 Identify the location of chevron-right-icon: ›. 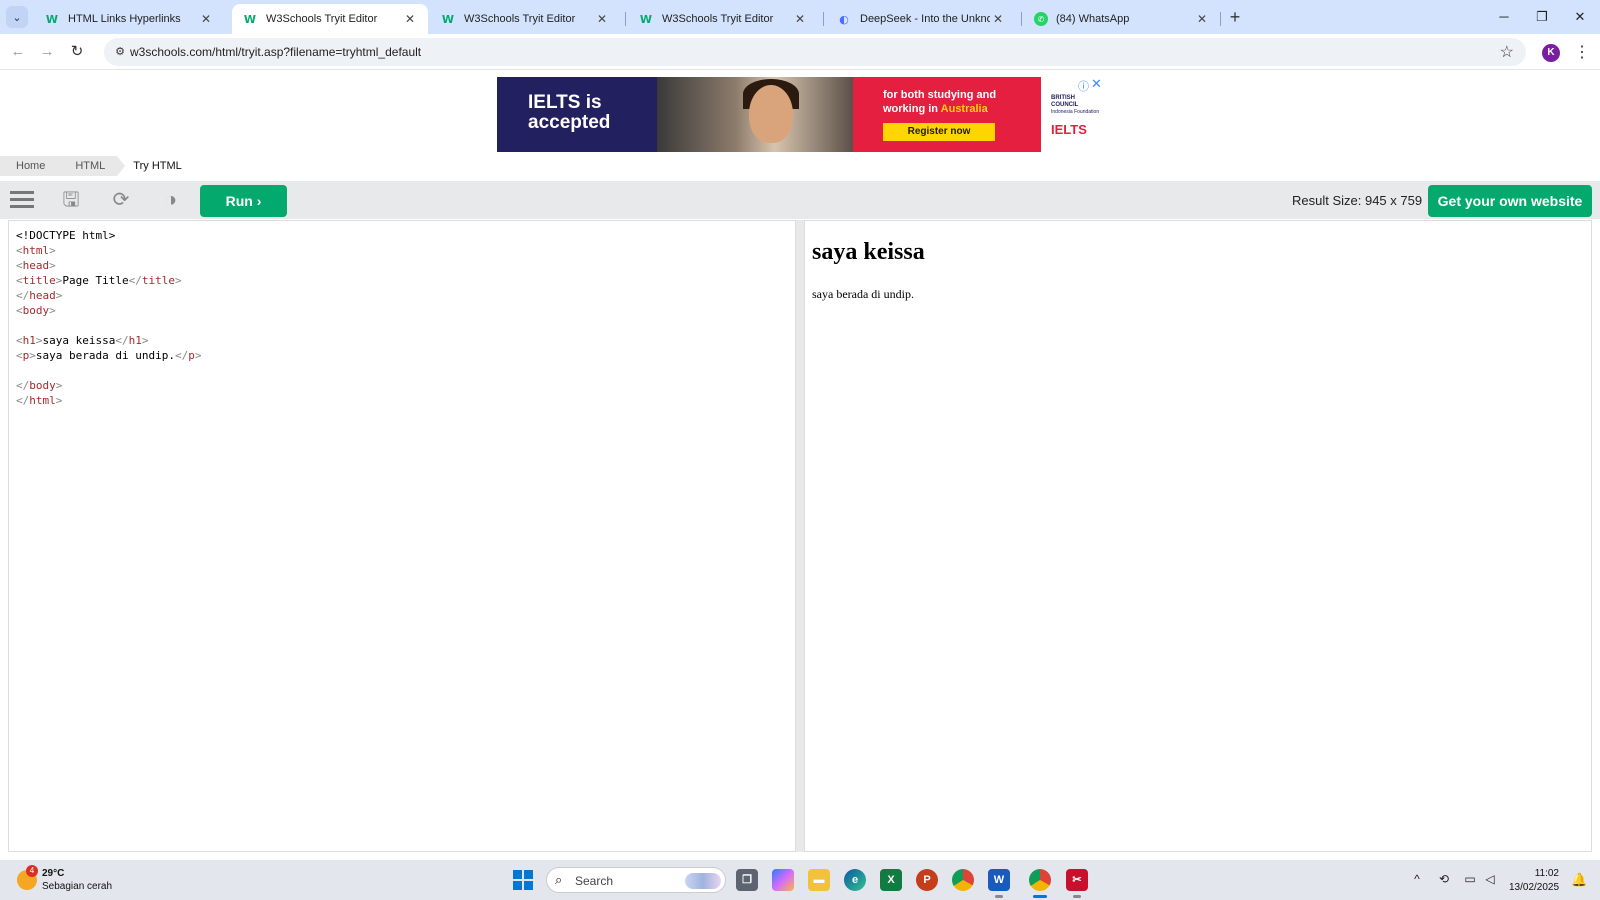
(259, 201).